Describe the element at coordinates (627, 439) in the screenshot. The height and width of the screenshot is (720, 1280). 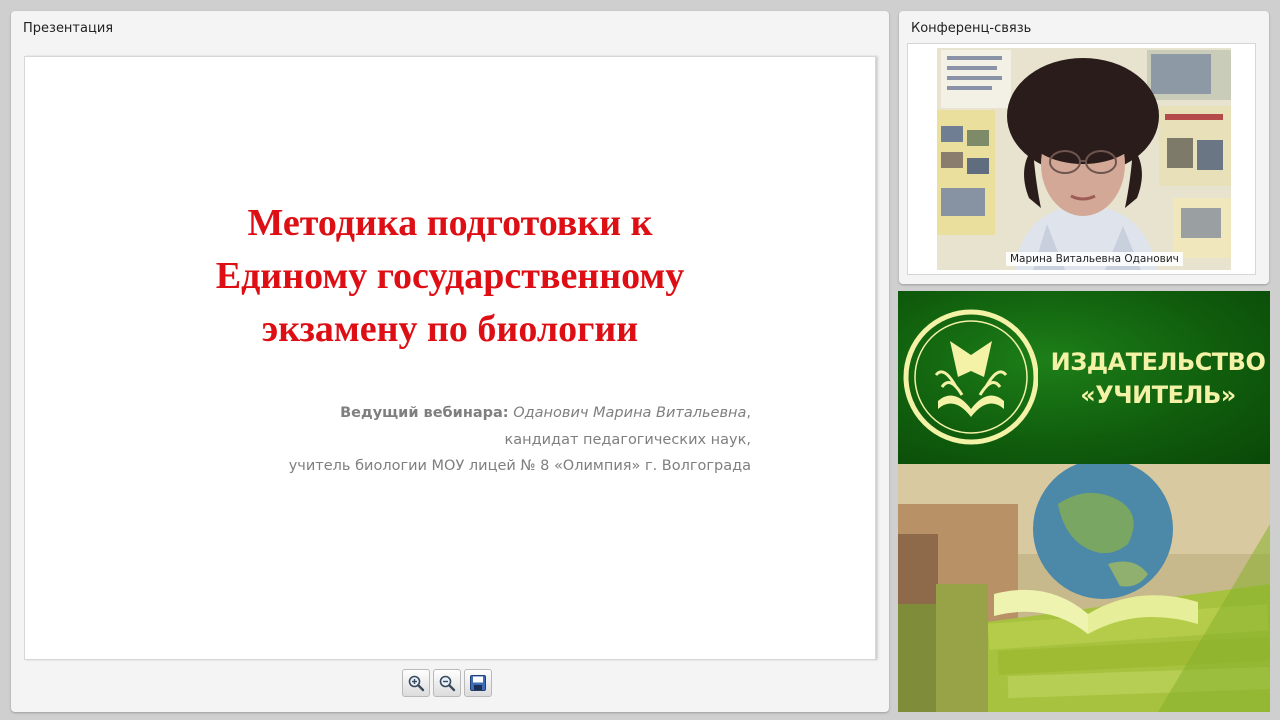
I see `host-degree: кандидат педагогических наук,` at that location.